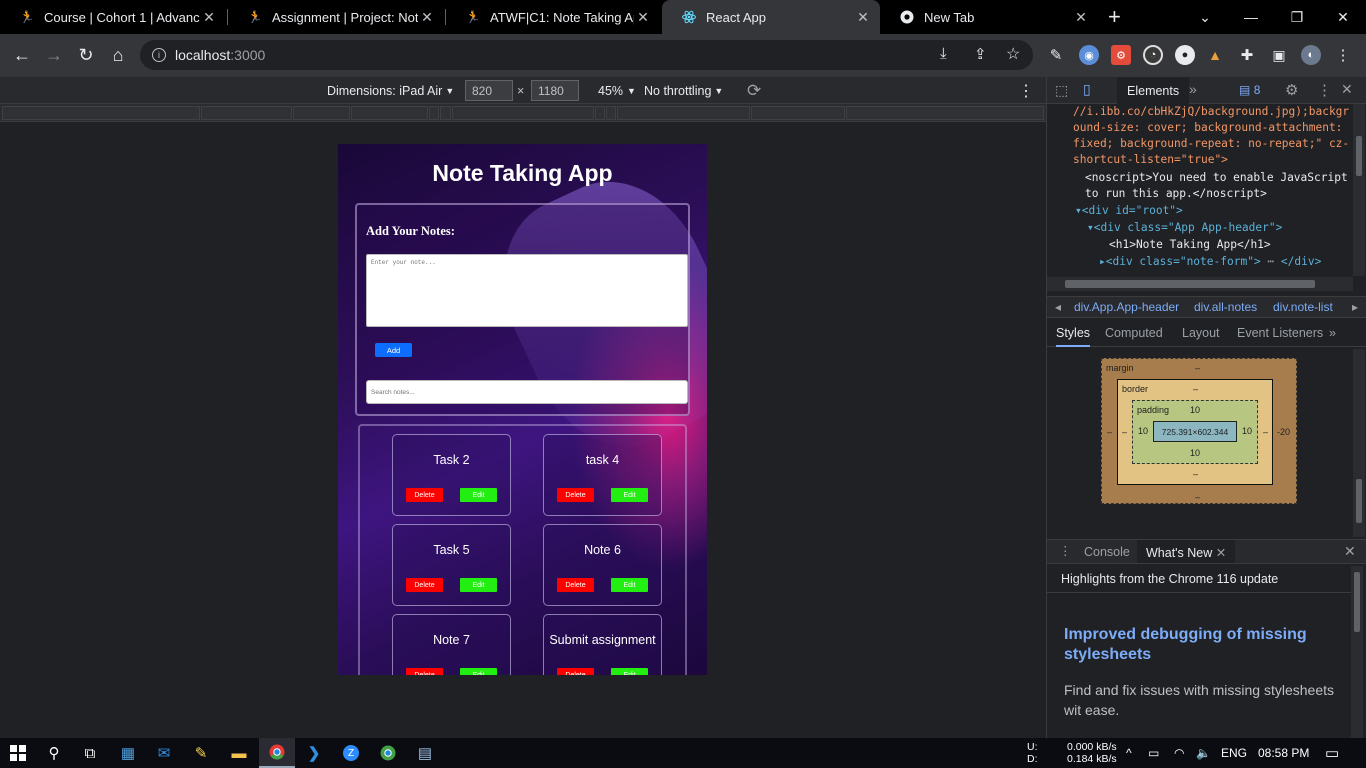  Describe the element at coordinates (1210, 262) in the screenshot. I see `dom-line: ▸<div class="note-form"> ⋯ </div>` at that location.